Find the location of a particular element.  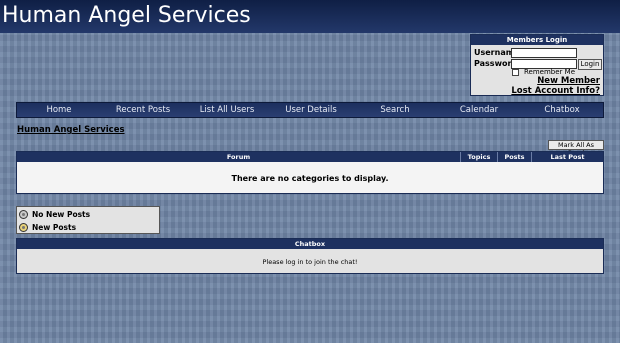

forum-table-header: Forum Topics Posts Last Post is located at coordinates (310, 157).